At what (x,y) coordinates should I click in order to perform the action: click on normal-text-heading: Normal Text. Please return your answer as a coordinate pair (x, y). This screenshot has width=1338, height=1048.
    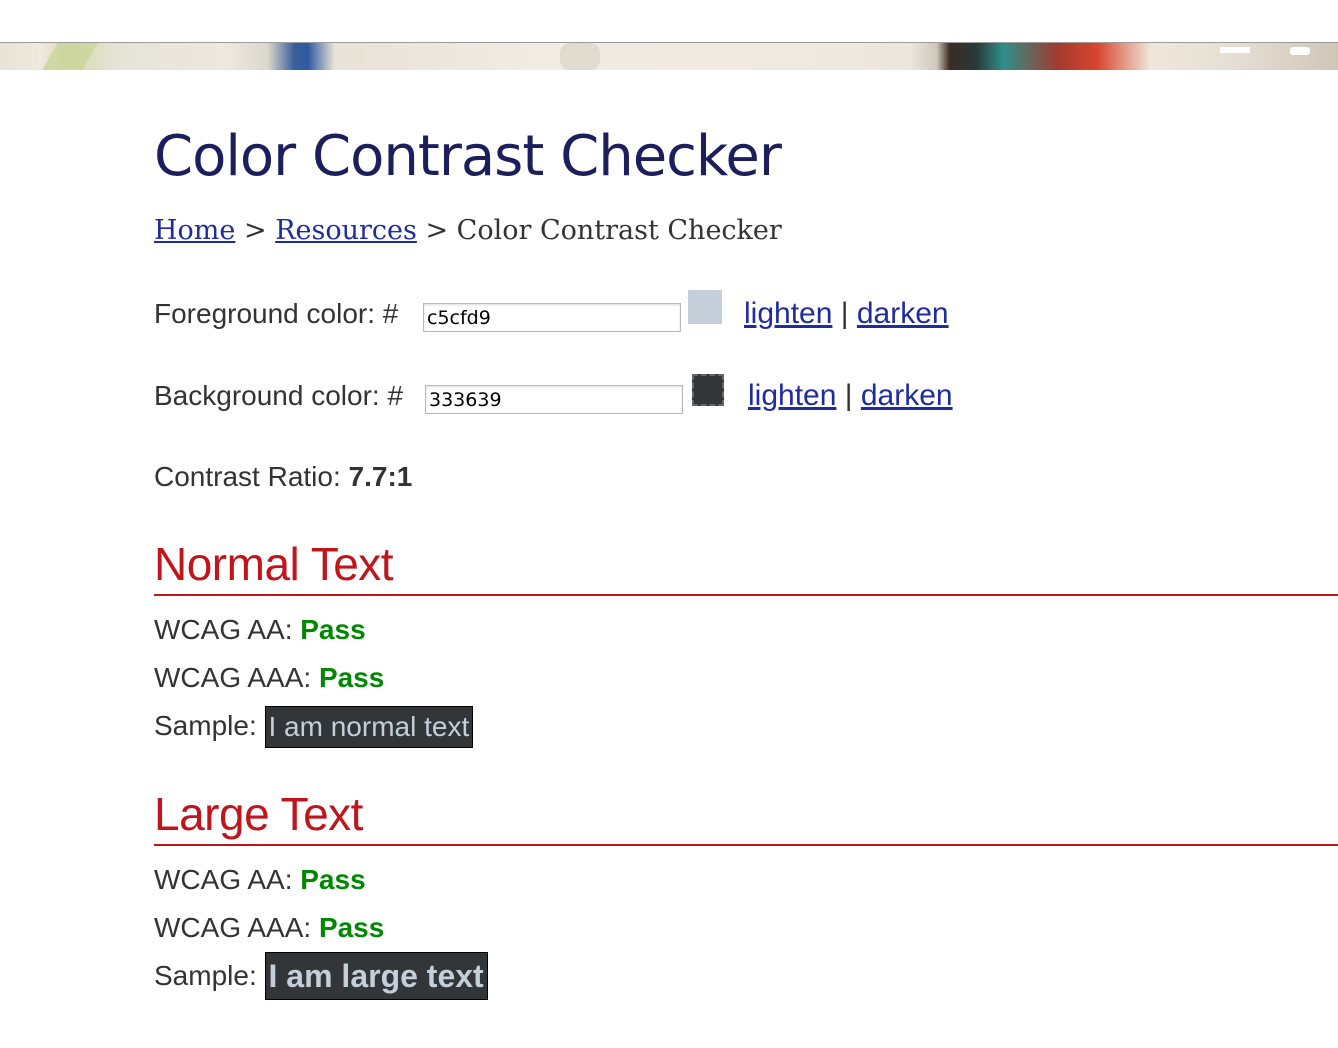
    Looking at the image, I should click on (746, 567).